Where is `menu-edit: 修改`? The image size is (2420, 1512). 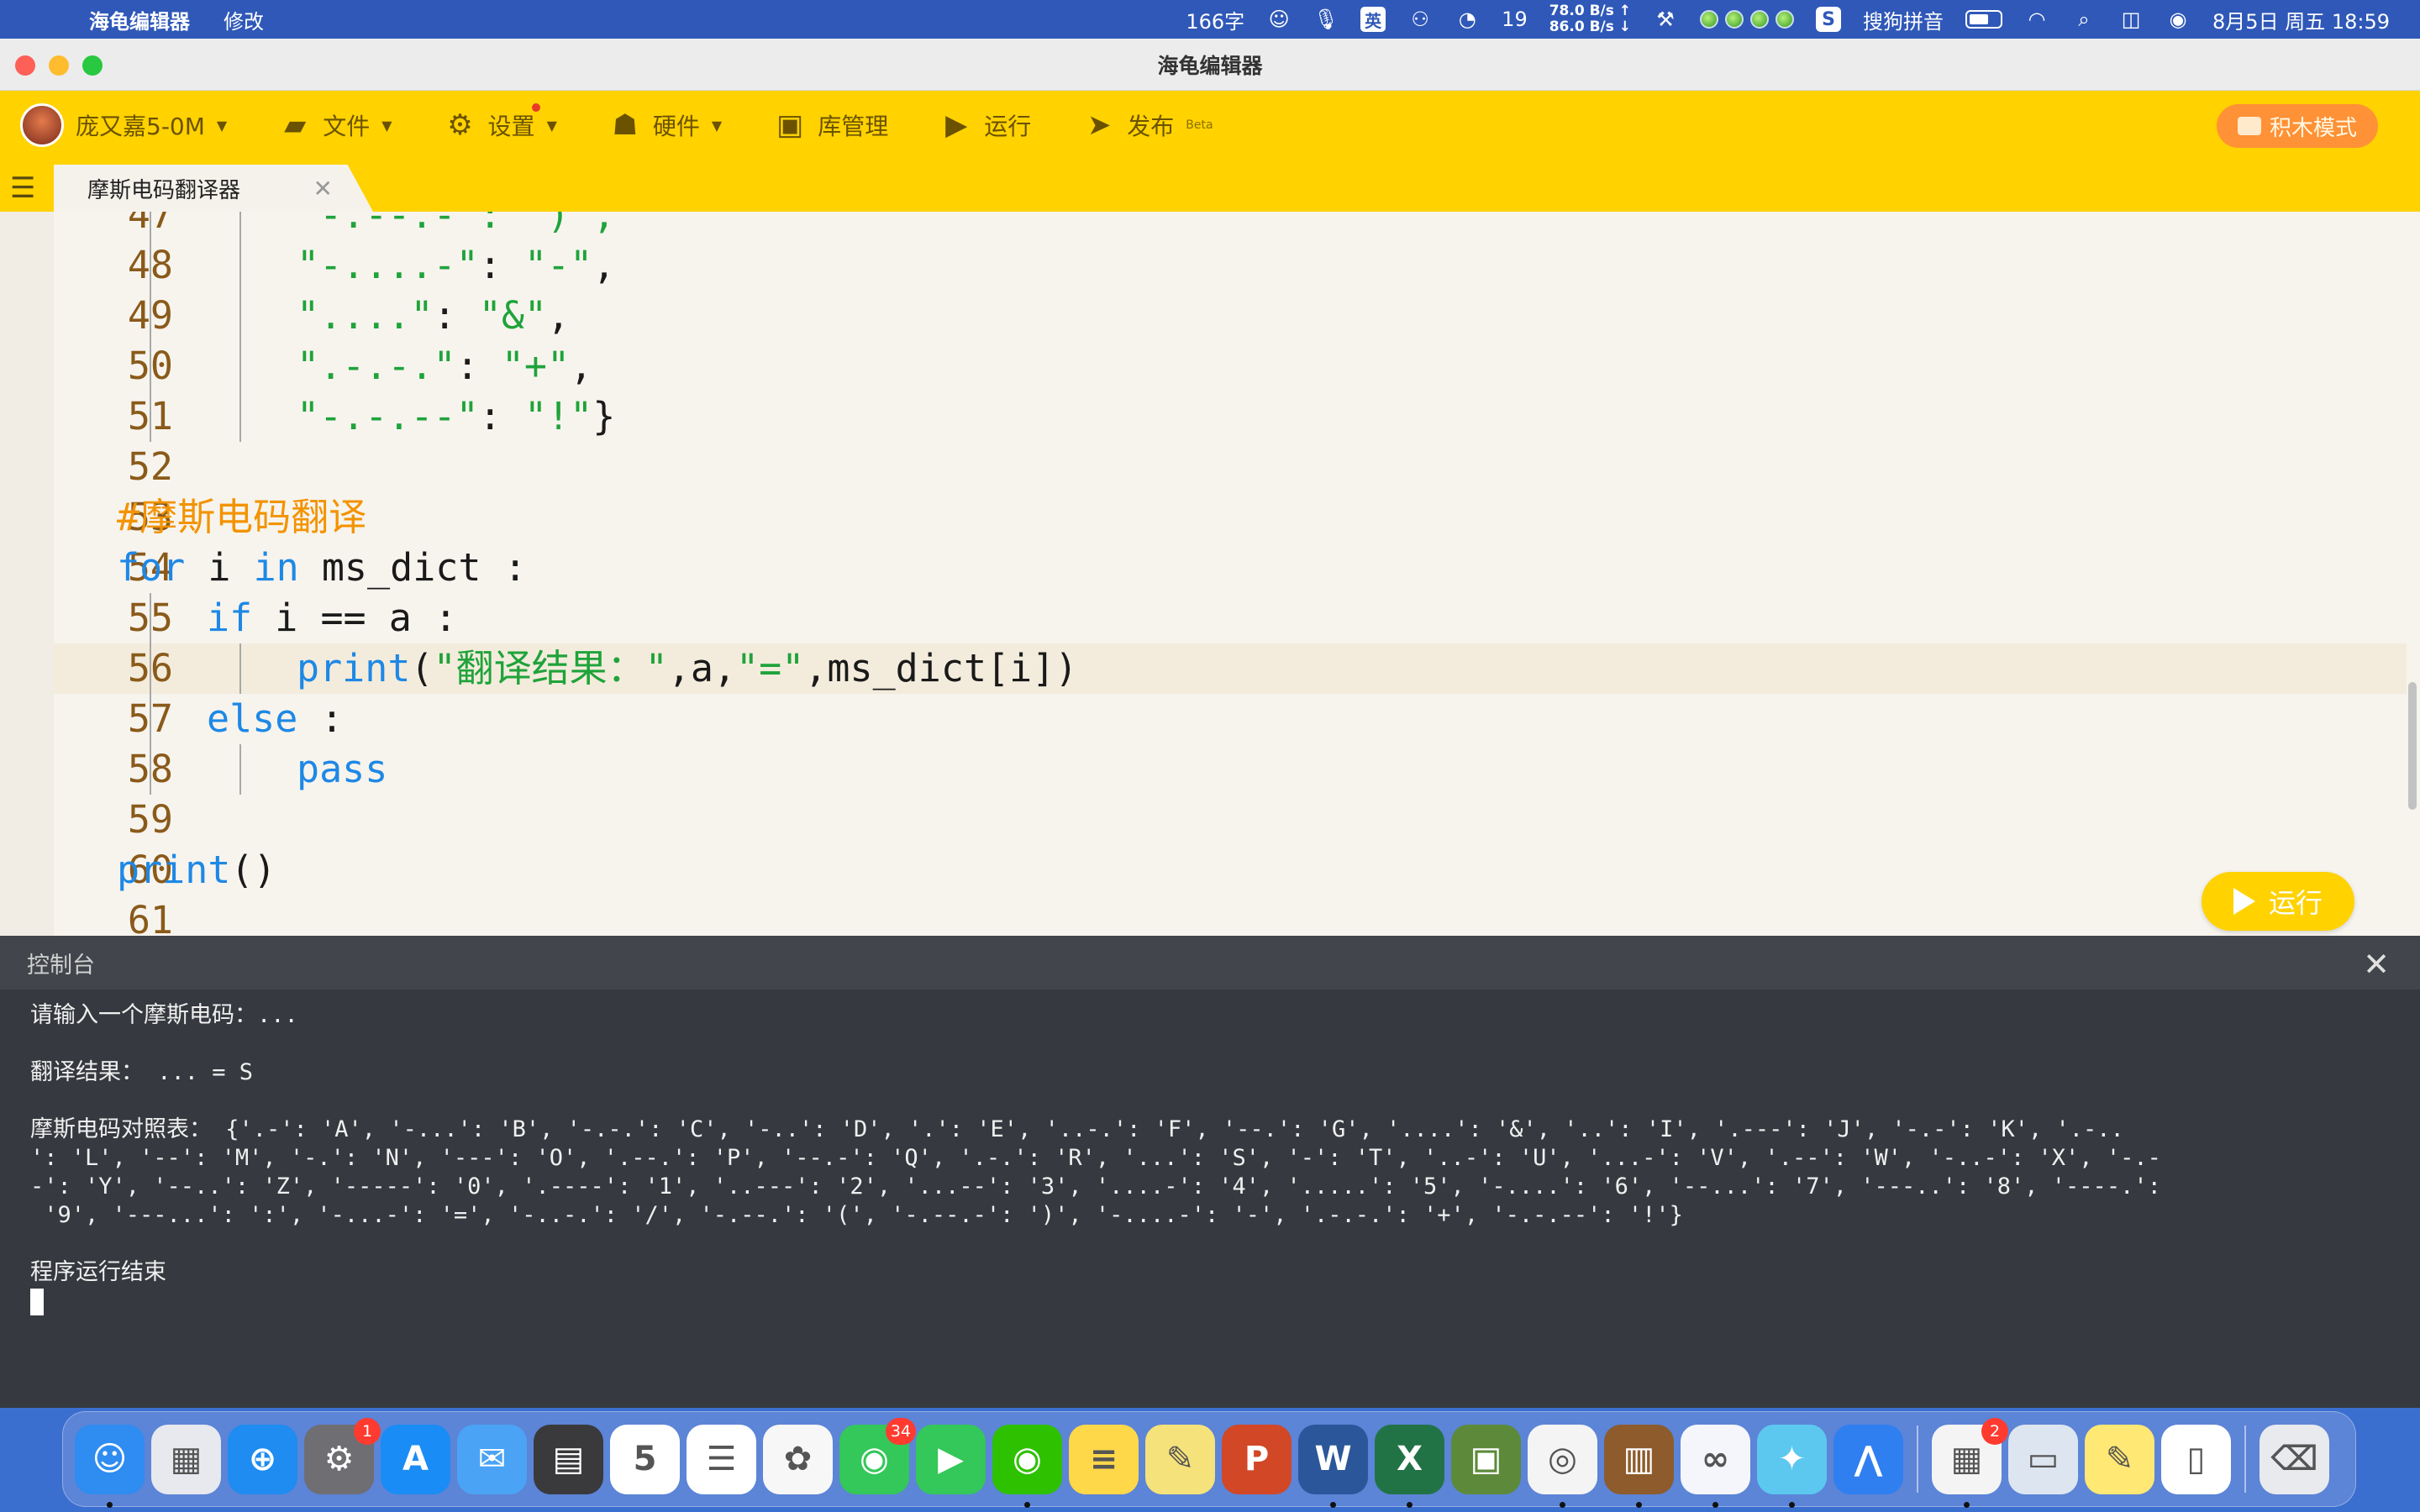 menu-edit: 修改 is located at coordinates (244, 19).